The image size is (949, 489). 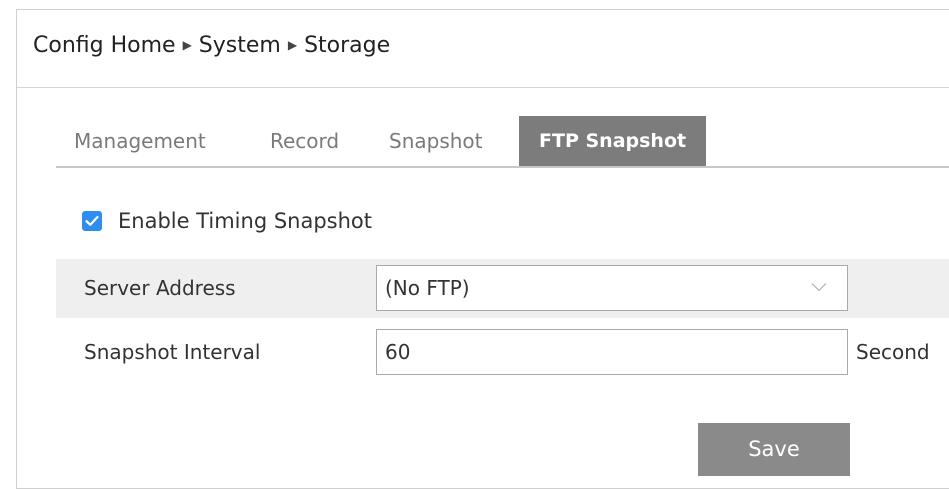 What do you see at coordinates (245, 221) in the screenshot?
I see `enable-timing-snapshot-label: Enable Timing Snapshot` at bounding box center [245, 221].